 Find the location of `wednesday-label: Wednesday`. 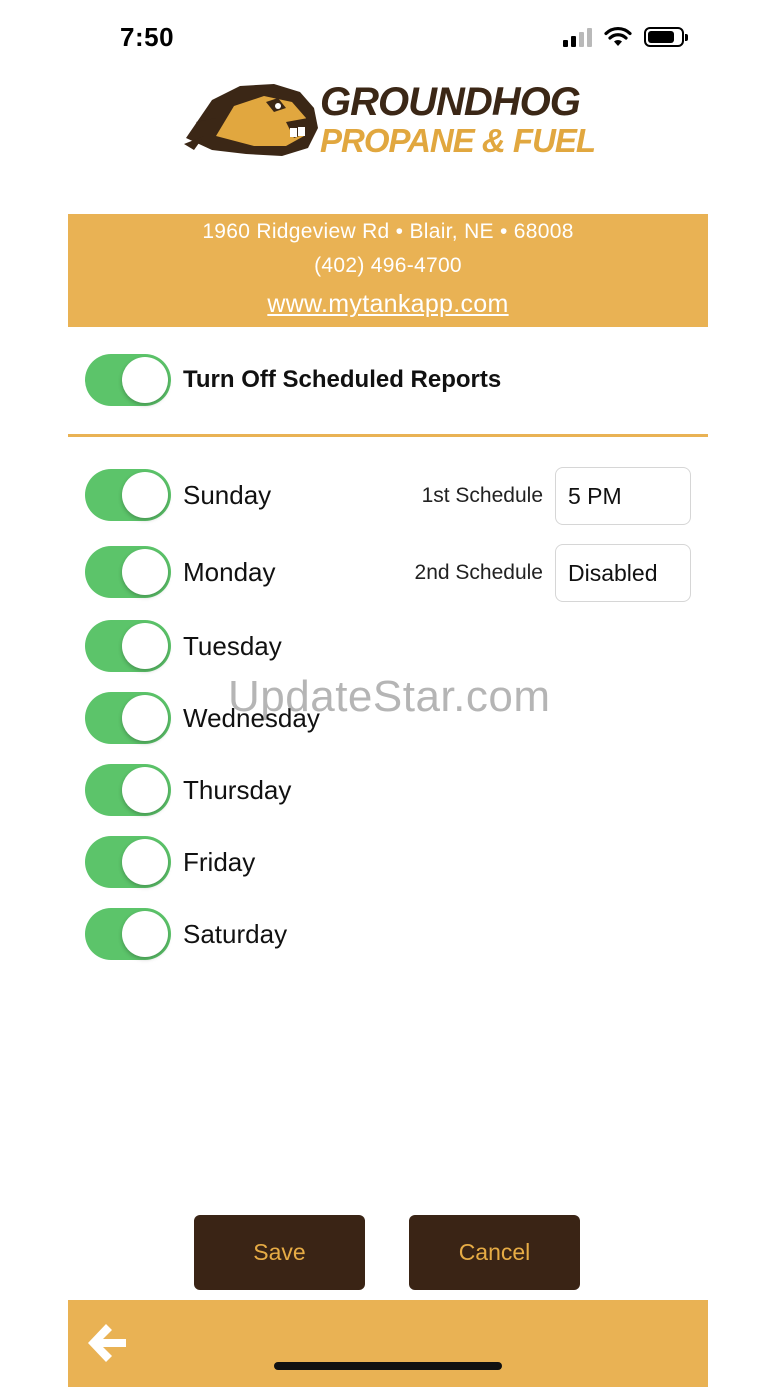

wednesday-label: Wednesday is located at coordinates (251, 718).